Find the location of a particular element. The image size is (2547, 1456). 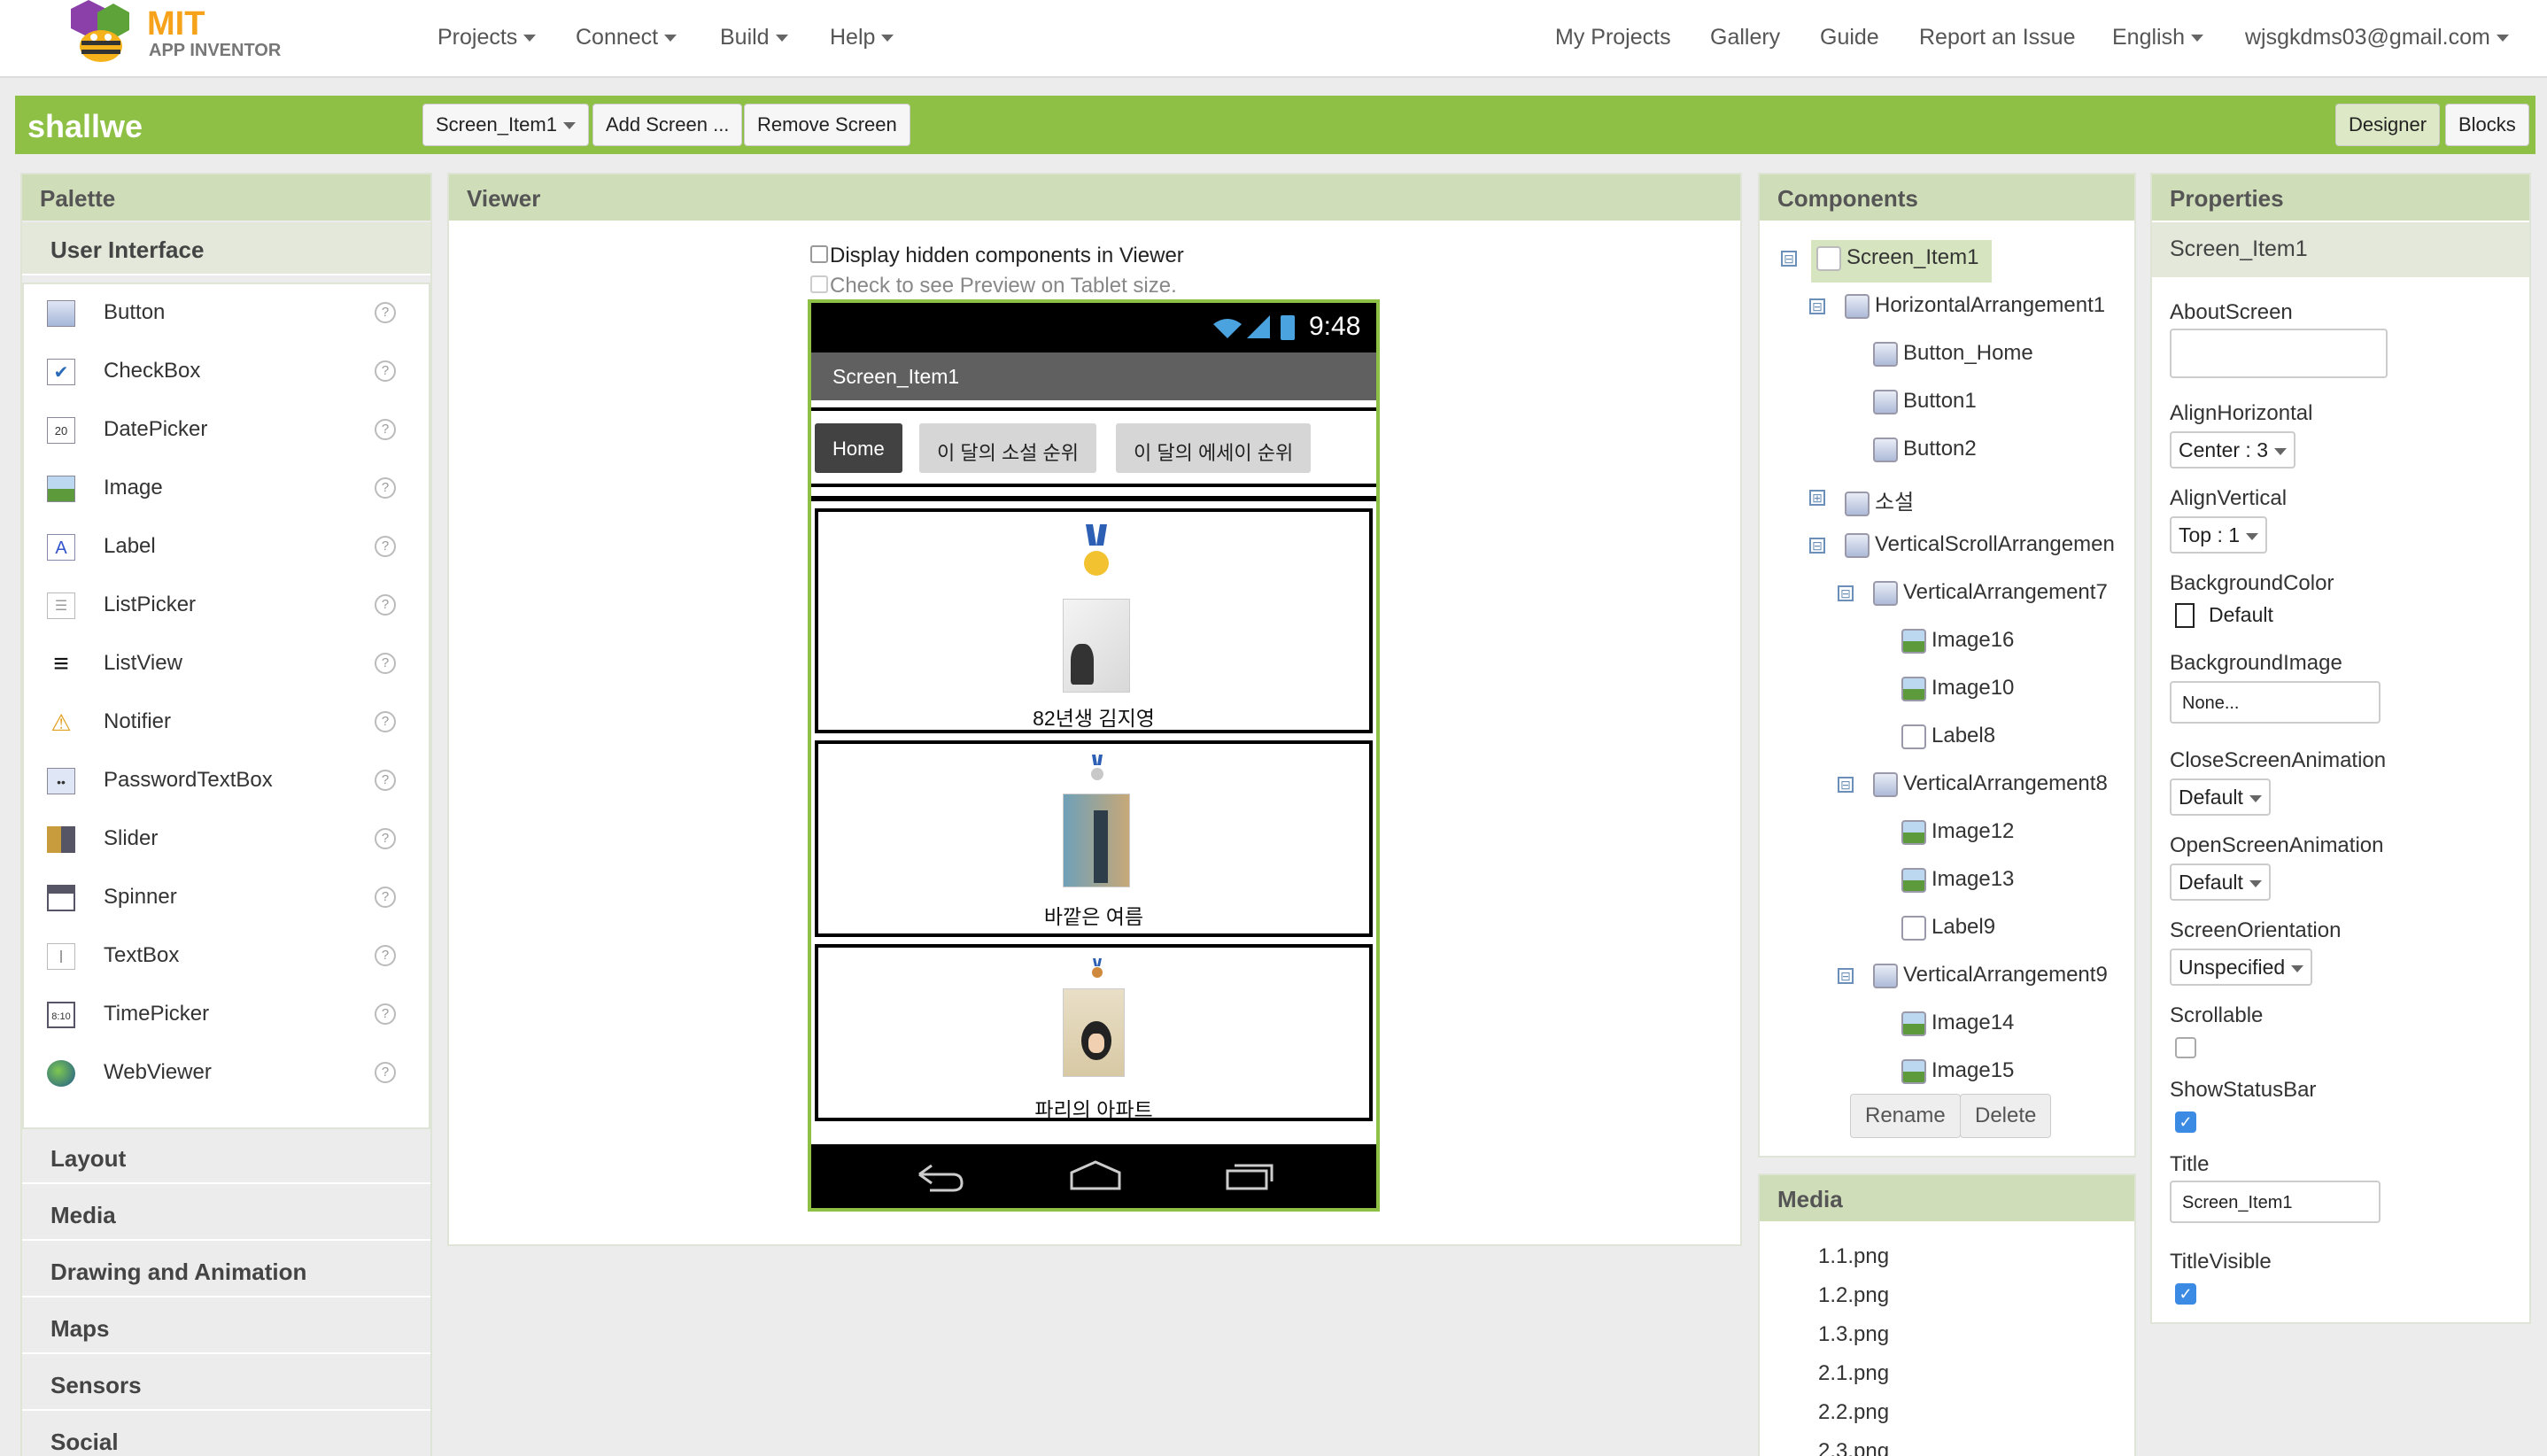

tree-node-verticalarrangement9: VerticalArrangement9 is located at coordinates (1991, 975).